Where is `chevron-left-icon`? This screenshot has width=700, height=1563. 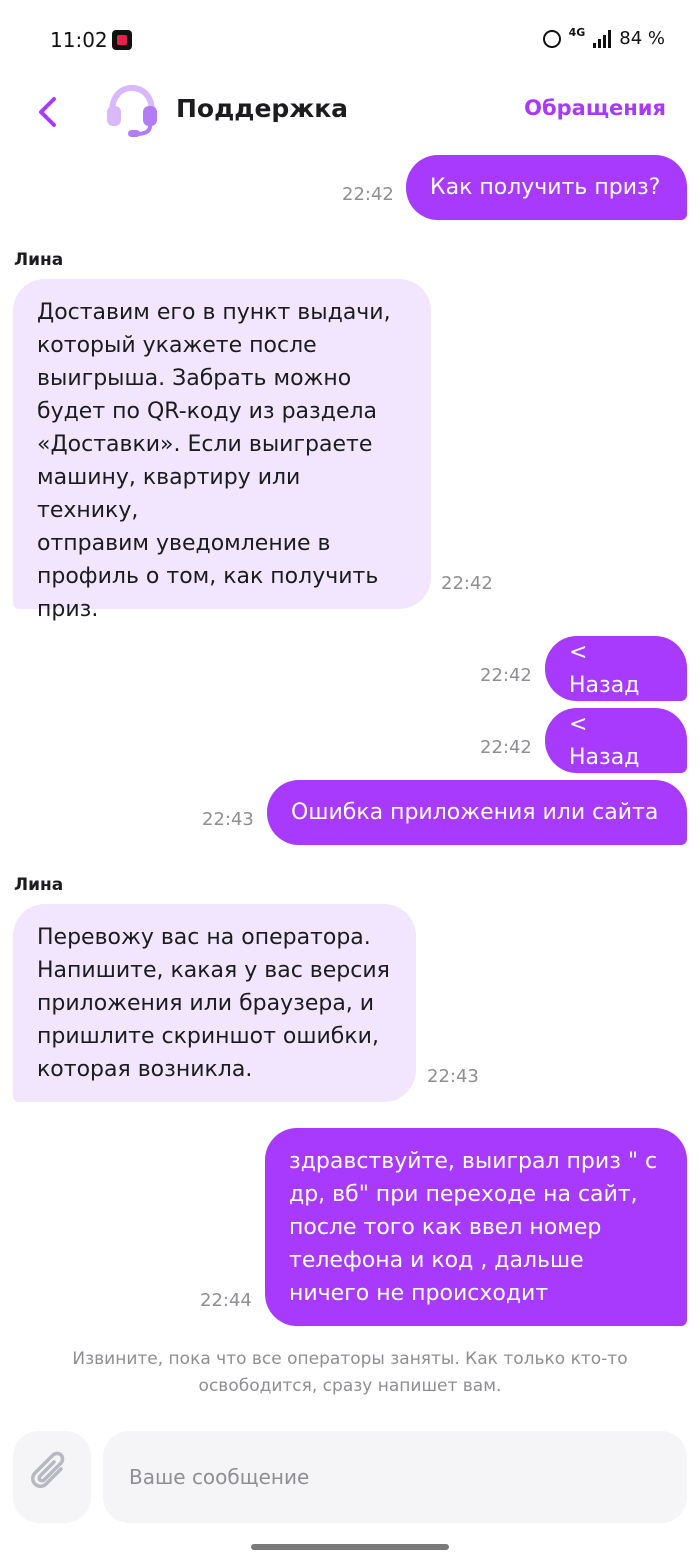
chevron-left-icon is located at coordinates (47, 112).